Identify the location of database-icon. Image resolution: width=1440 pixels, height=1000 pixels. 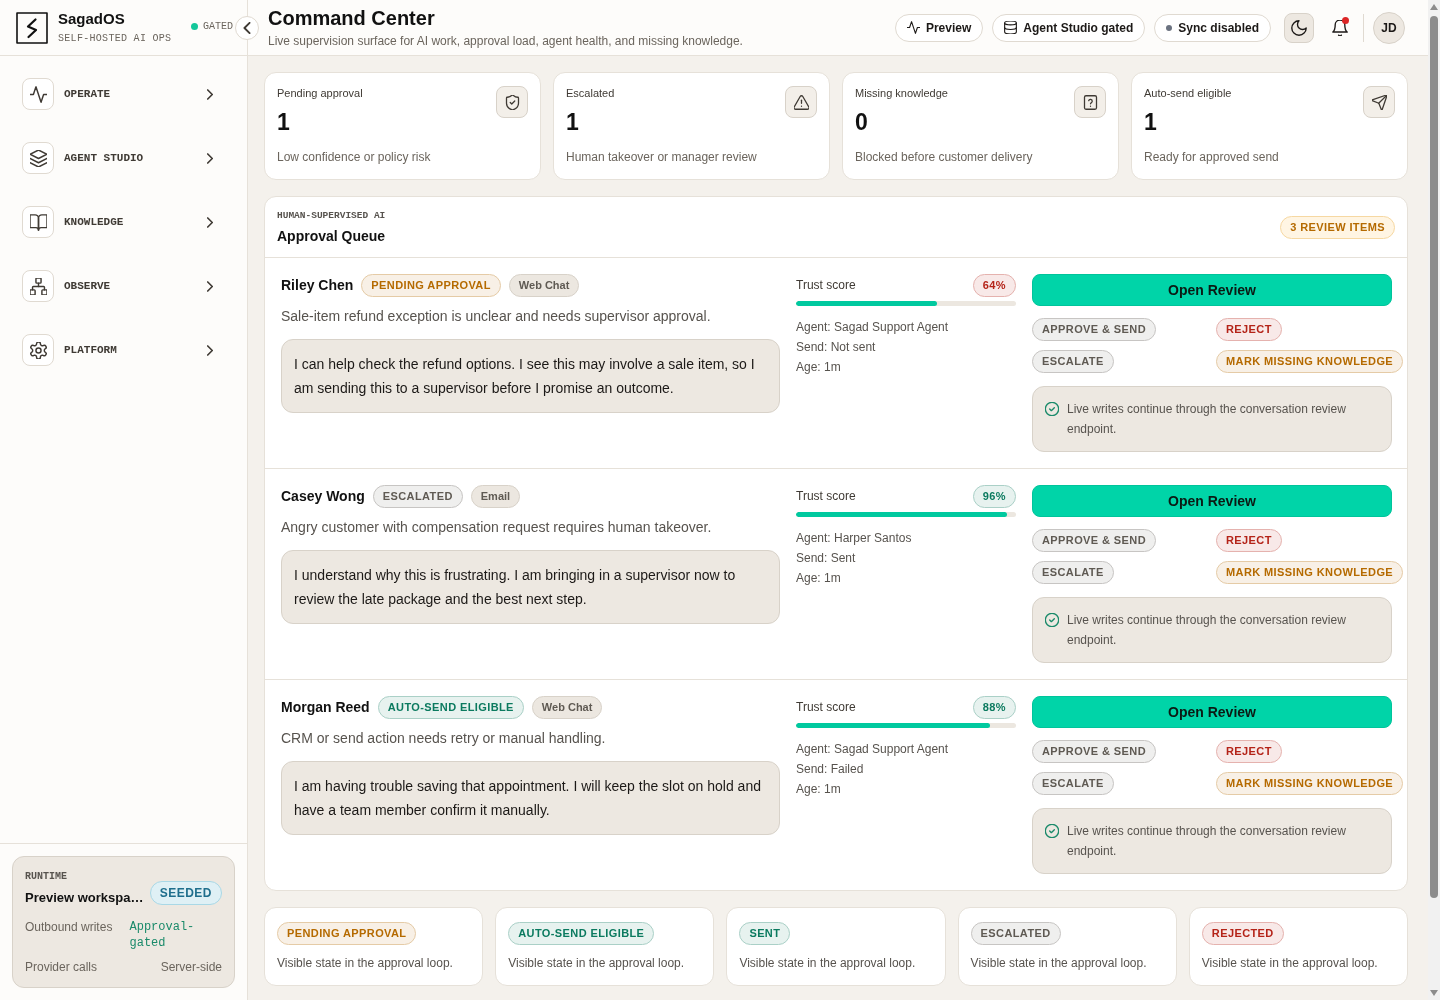
(1011, 27).